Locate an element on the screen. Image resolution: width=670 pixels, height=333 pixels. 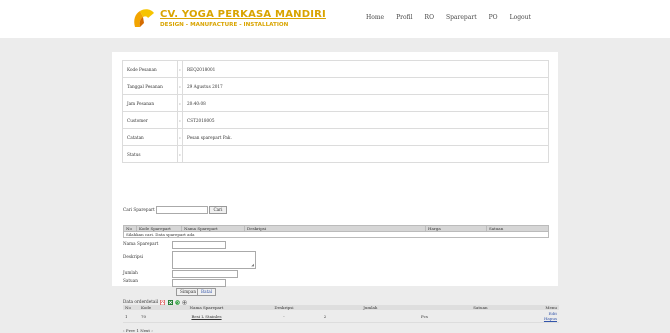
search-row: Cari Sparepart Cari is located at coordinates (175, 210).